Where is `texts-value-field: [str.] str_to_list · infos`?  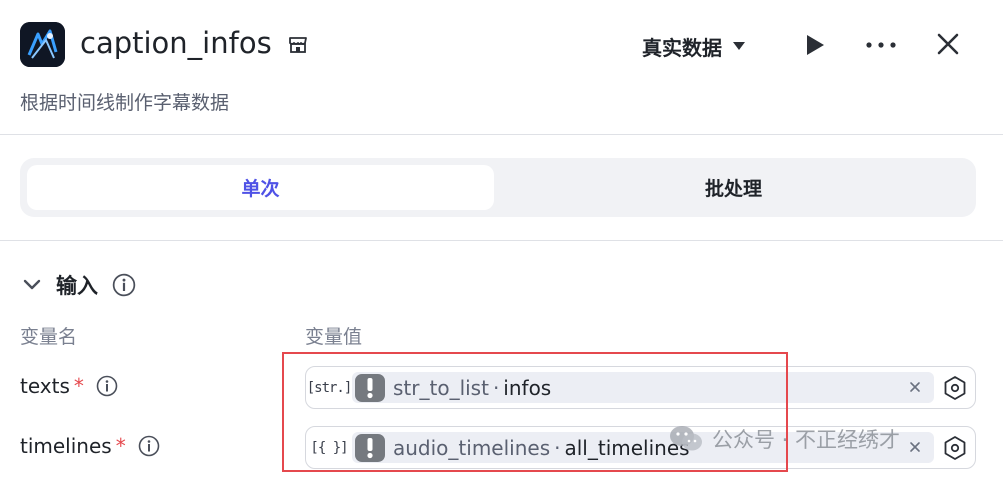
texts-value-field: [str.] str_to_list · infos is located at coordinates (640, 387).